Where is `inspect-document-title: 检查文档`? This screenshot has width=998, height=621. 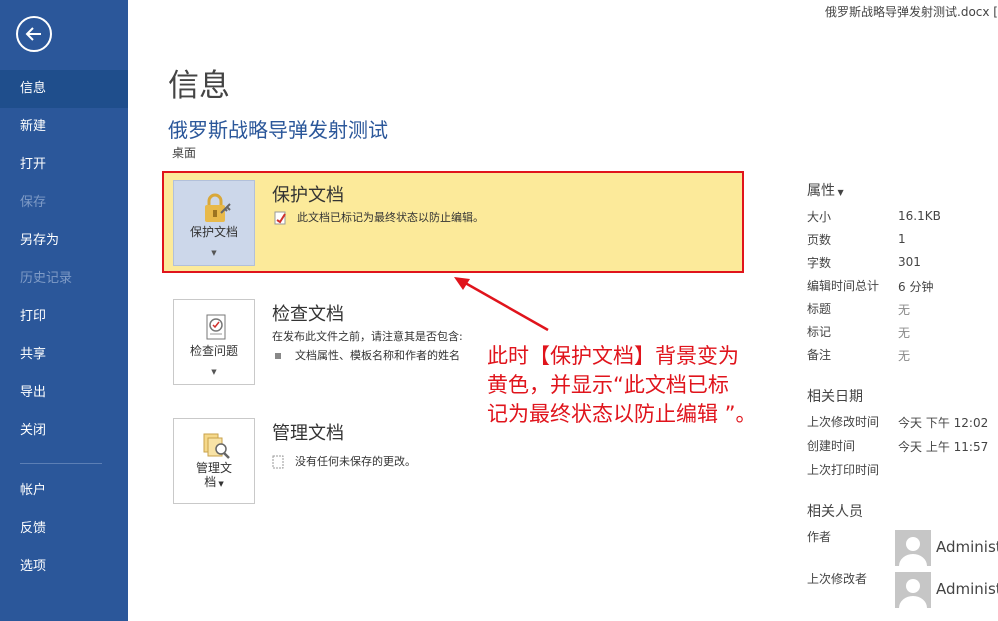 inspect-document-title: 检查文档 is located at coordinates (308, 314).